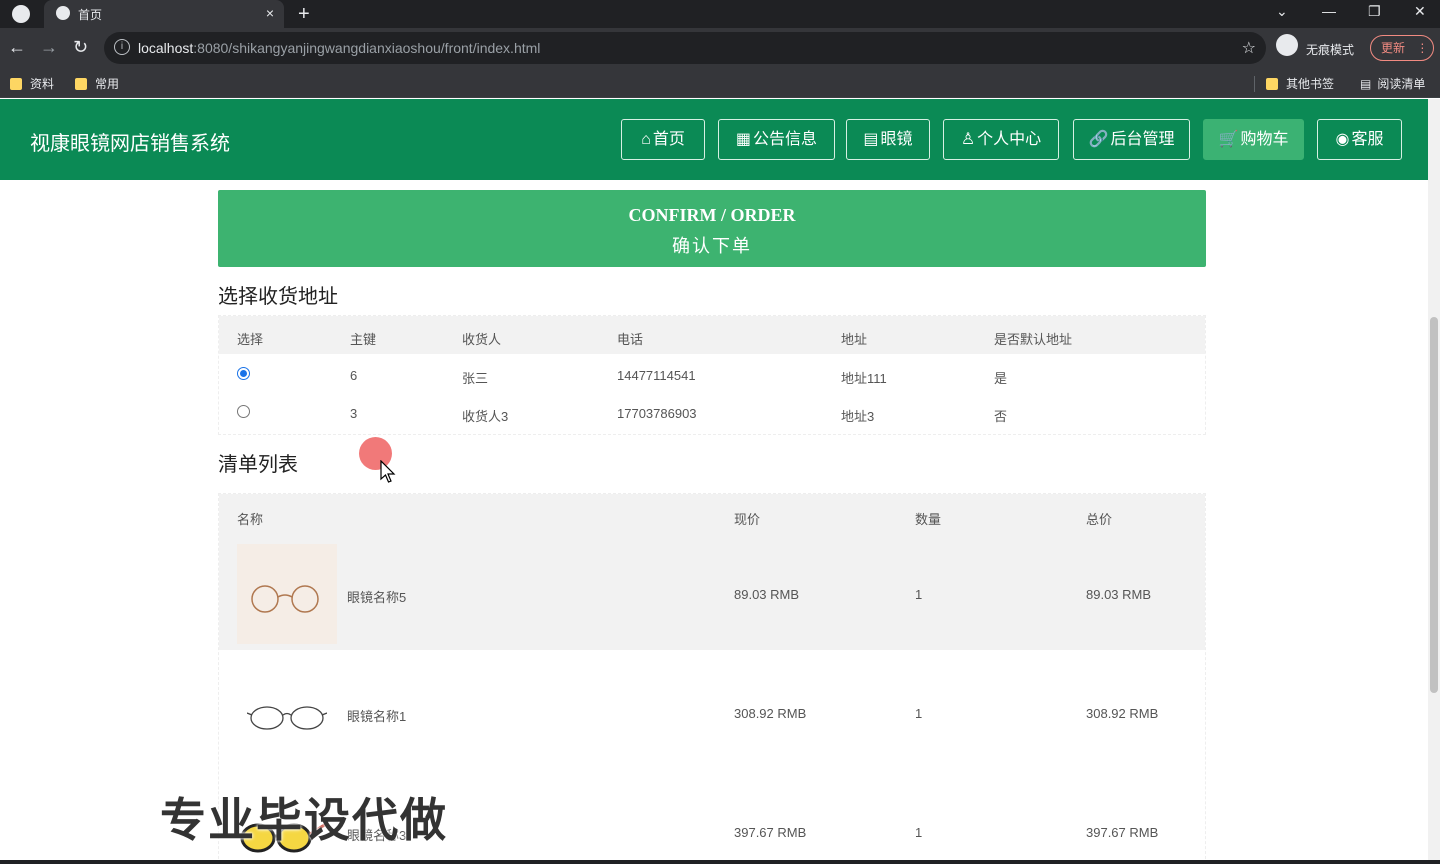 The image size is (1440, 864). I want to click on forward-icon: →, so click(49, 47).